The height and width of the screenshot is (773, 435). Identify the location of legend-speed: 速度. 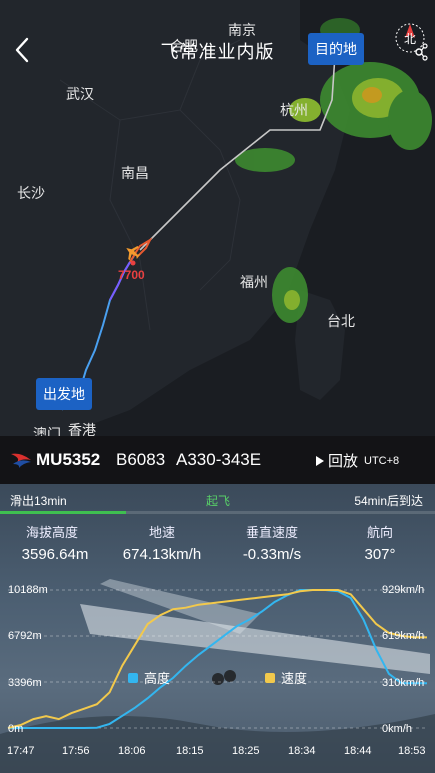
(286, 677).